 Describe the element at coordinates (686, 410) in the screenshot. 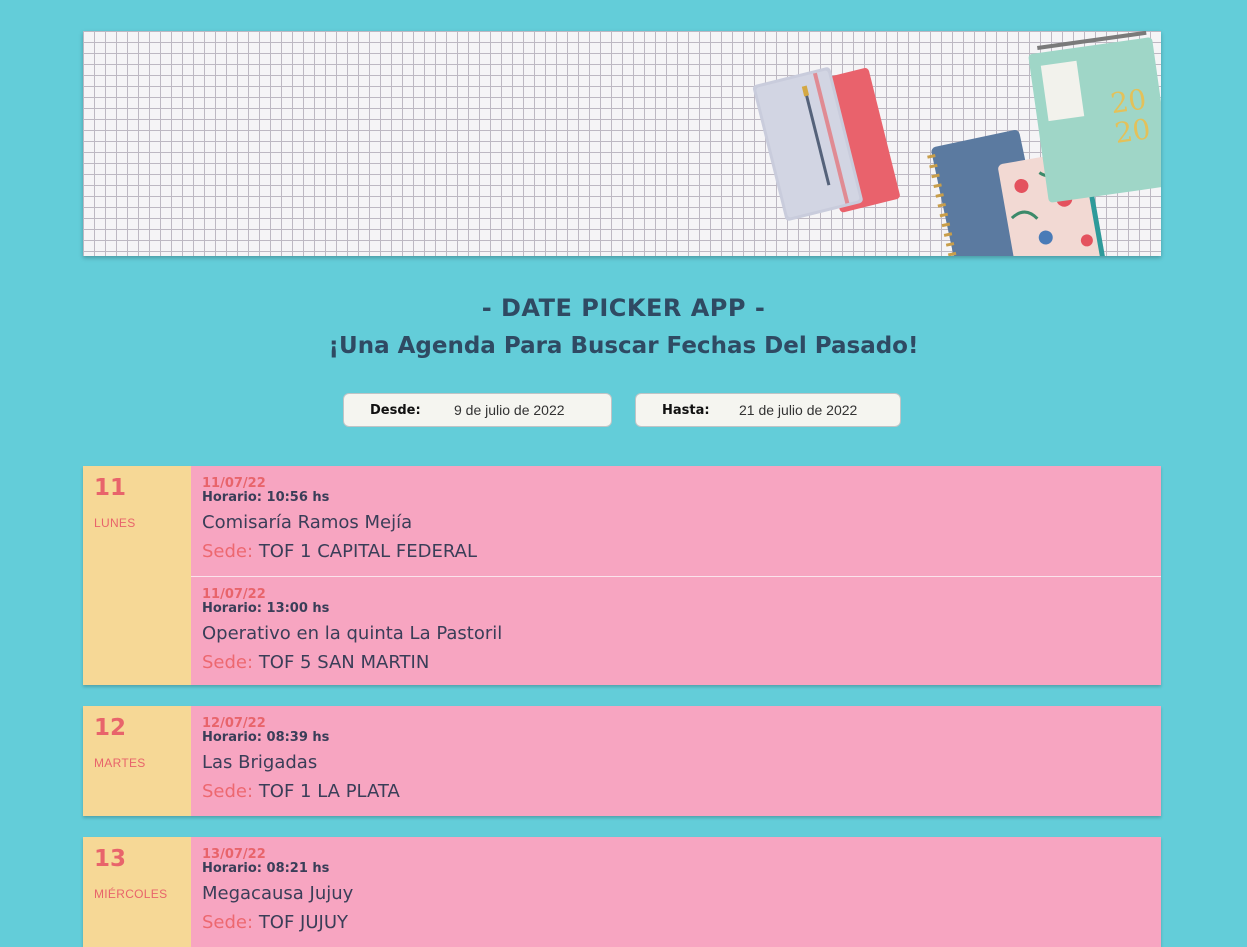

I see `date-to-label: Hasta:` at that location.